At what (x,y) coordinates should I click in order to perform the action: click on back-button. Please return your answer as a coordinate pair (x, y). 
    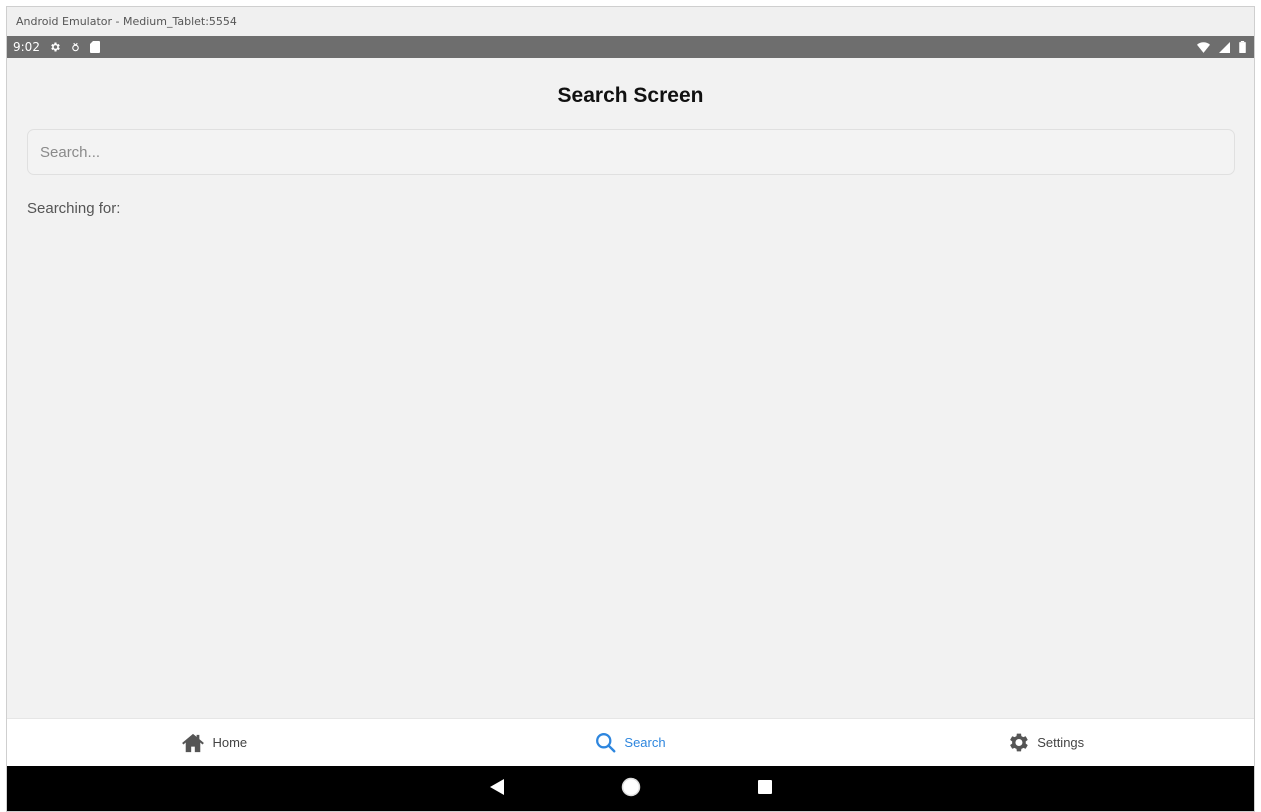
    Looking at the image, I should click on (497, 790).